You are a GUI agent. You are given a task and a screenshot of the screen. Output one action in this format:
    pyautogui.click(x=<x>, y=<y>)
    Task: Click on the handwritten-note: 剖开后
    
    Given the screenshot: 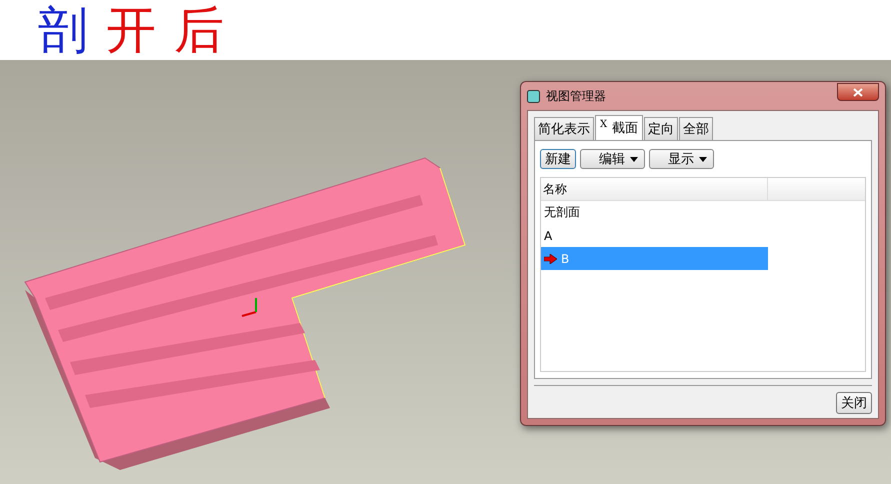 What is the action you would take?
    pyautogui.click(x=140, y=30)
    